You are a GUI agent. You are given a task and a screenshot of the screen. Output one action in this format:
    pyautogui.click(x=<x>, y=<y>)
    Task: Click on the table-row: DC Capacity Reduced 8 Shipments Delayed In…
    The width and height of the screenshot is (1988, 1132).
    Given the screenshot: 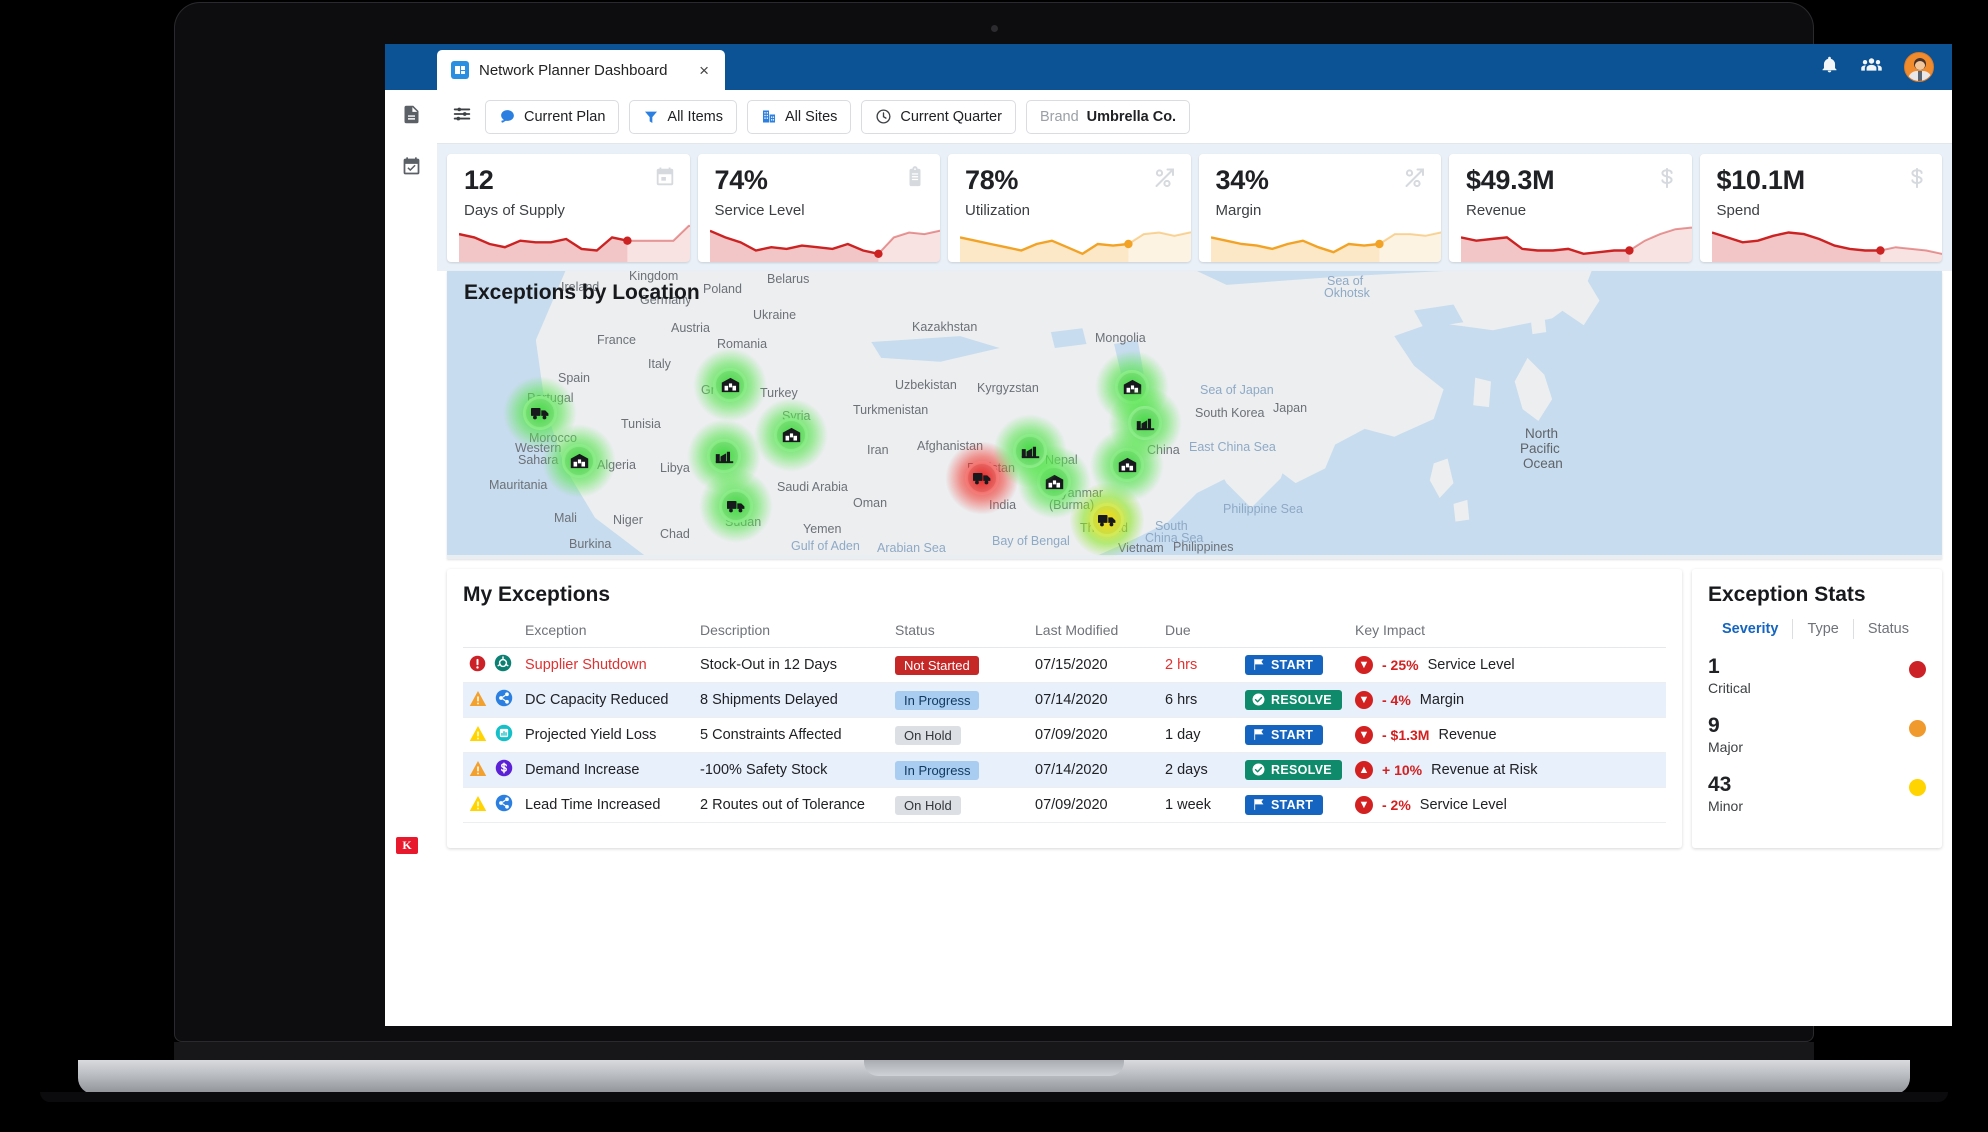 What is the action you would take?
    pyautogui.click(x=1064, y=700)
    